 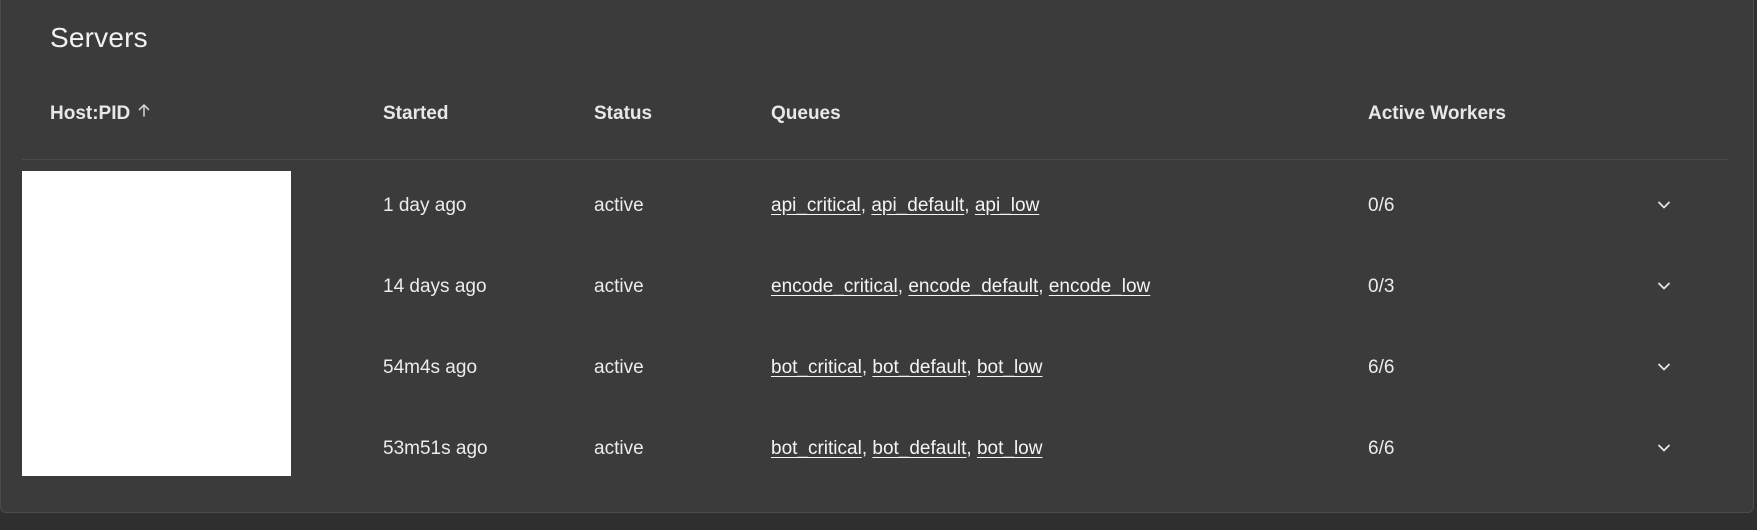 What do you see at coordinates (415, 114) in the screenshot?
I see `column-header-started: Started` at bounding box center [415, 114].